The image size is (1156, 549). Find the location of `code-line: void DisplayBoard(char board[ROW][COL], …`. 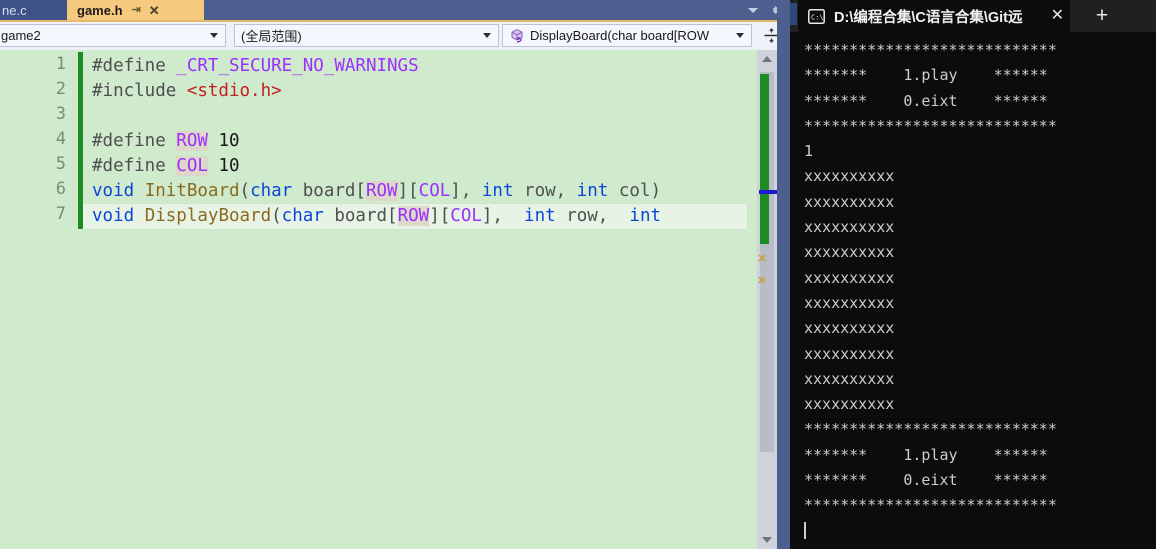

code-line: void DisplayBoard(char board[ROW][COL], … is located at coordinates (376, 216).